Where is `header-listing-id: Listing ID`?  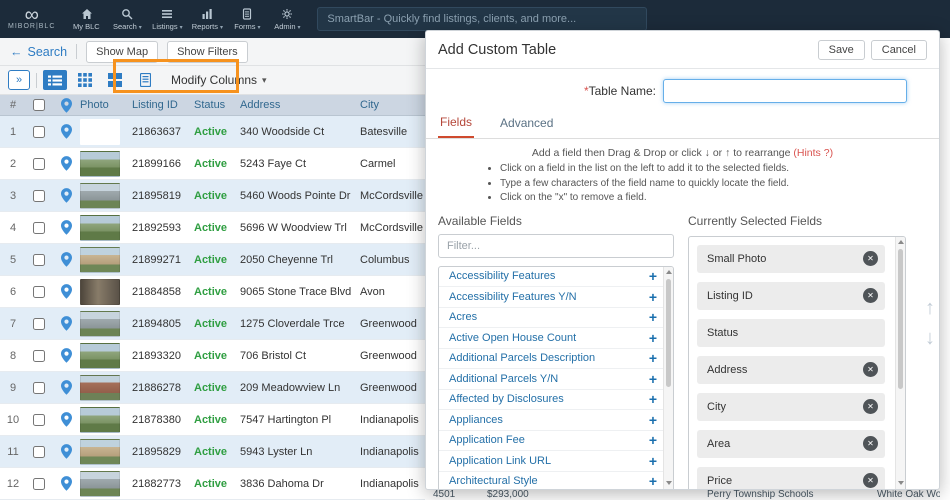
header-listing-id: Listing ID is located at coordinates (163, 105).